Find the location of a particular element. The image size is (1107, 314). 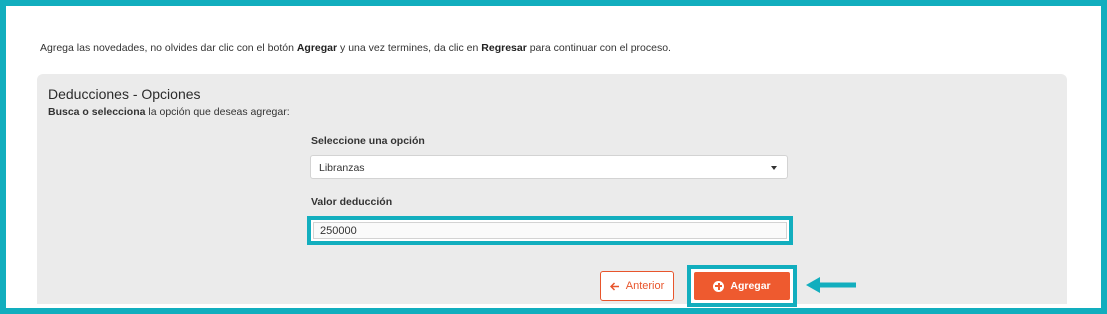

agregar-label: Agregar is located at coordinates (750, 286).